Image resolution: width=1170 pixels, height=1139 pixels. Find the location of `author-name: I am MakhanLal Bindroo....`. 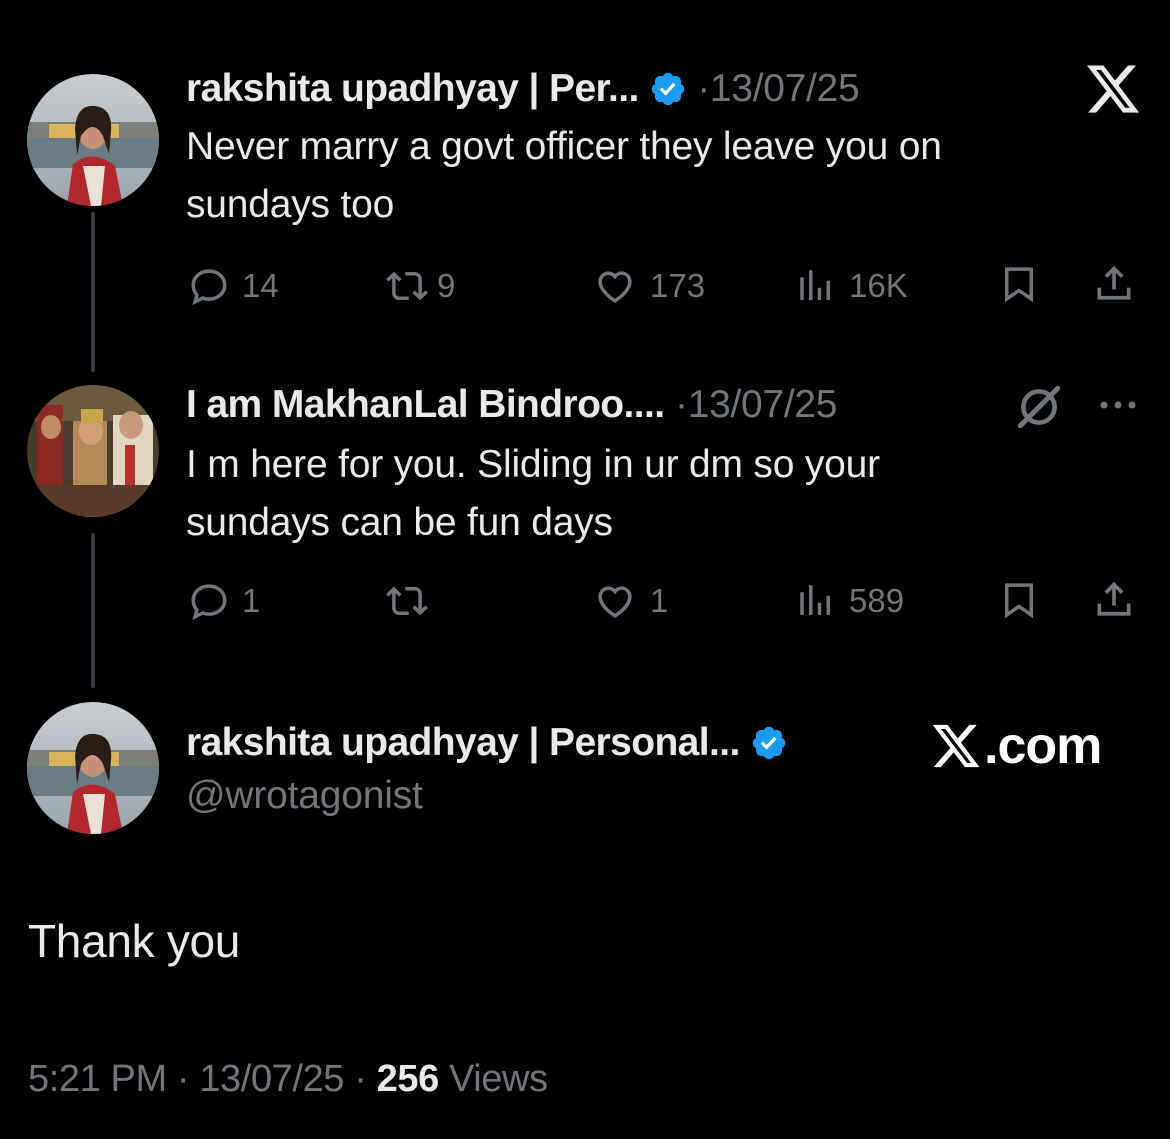

author-name: I am MakhanLal Bindroo.... is located at coordinates (425, 405).